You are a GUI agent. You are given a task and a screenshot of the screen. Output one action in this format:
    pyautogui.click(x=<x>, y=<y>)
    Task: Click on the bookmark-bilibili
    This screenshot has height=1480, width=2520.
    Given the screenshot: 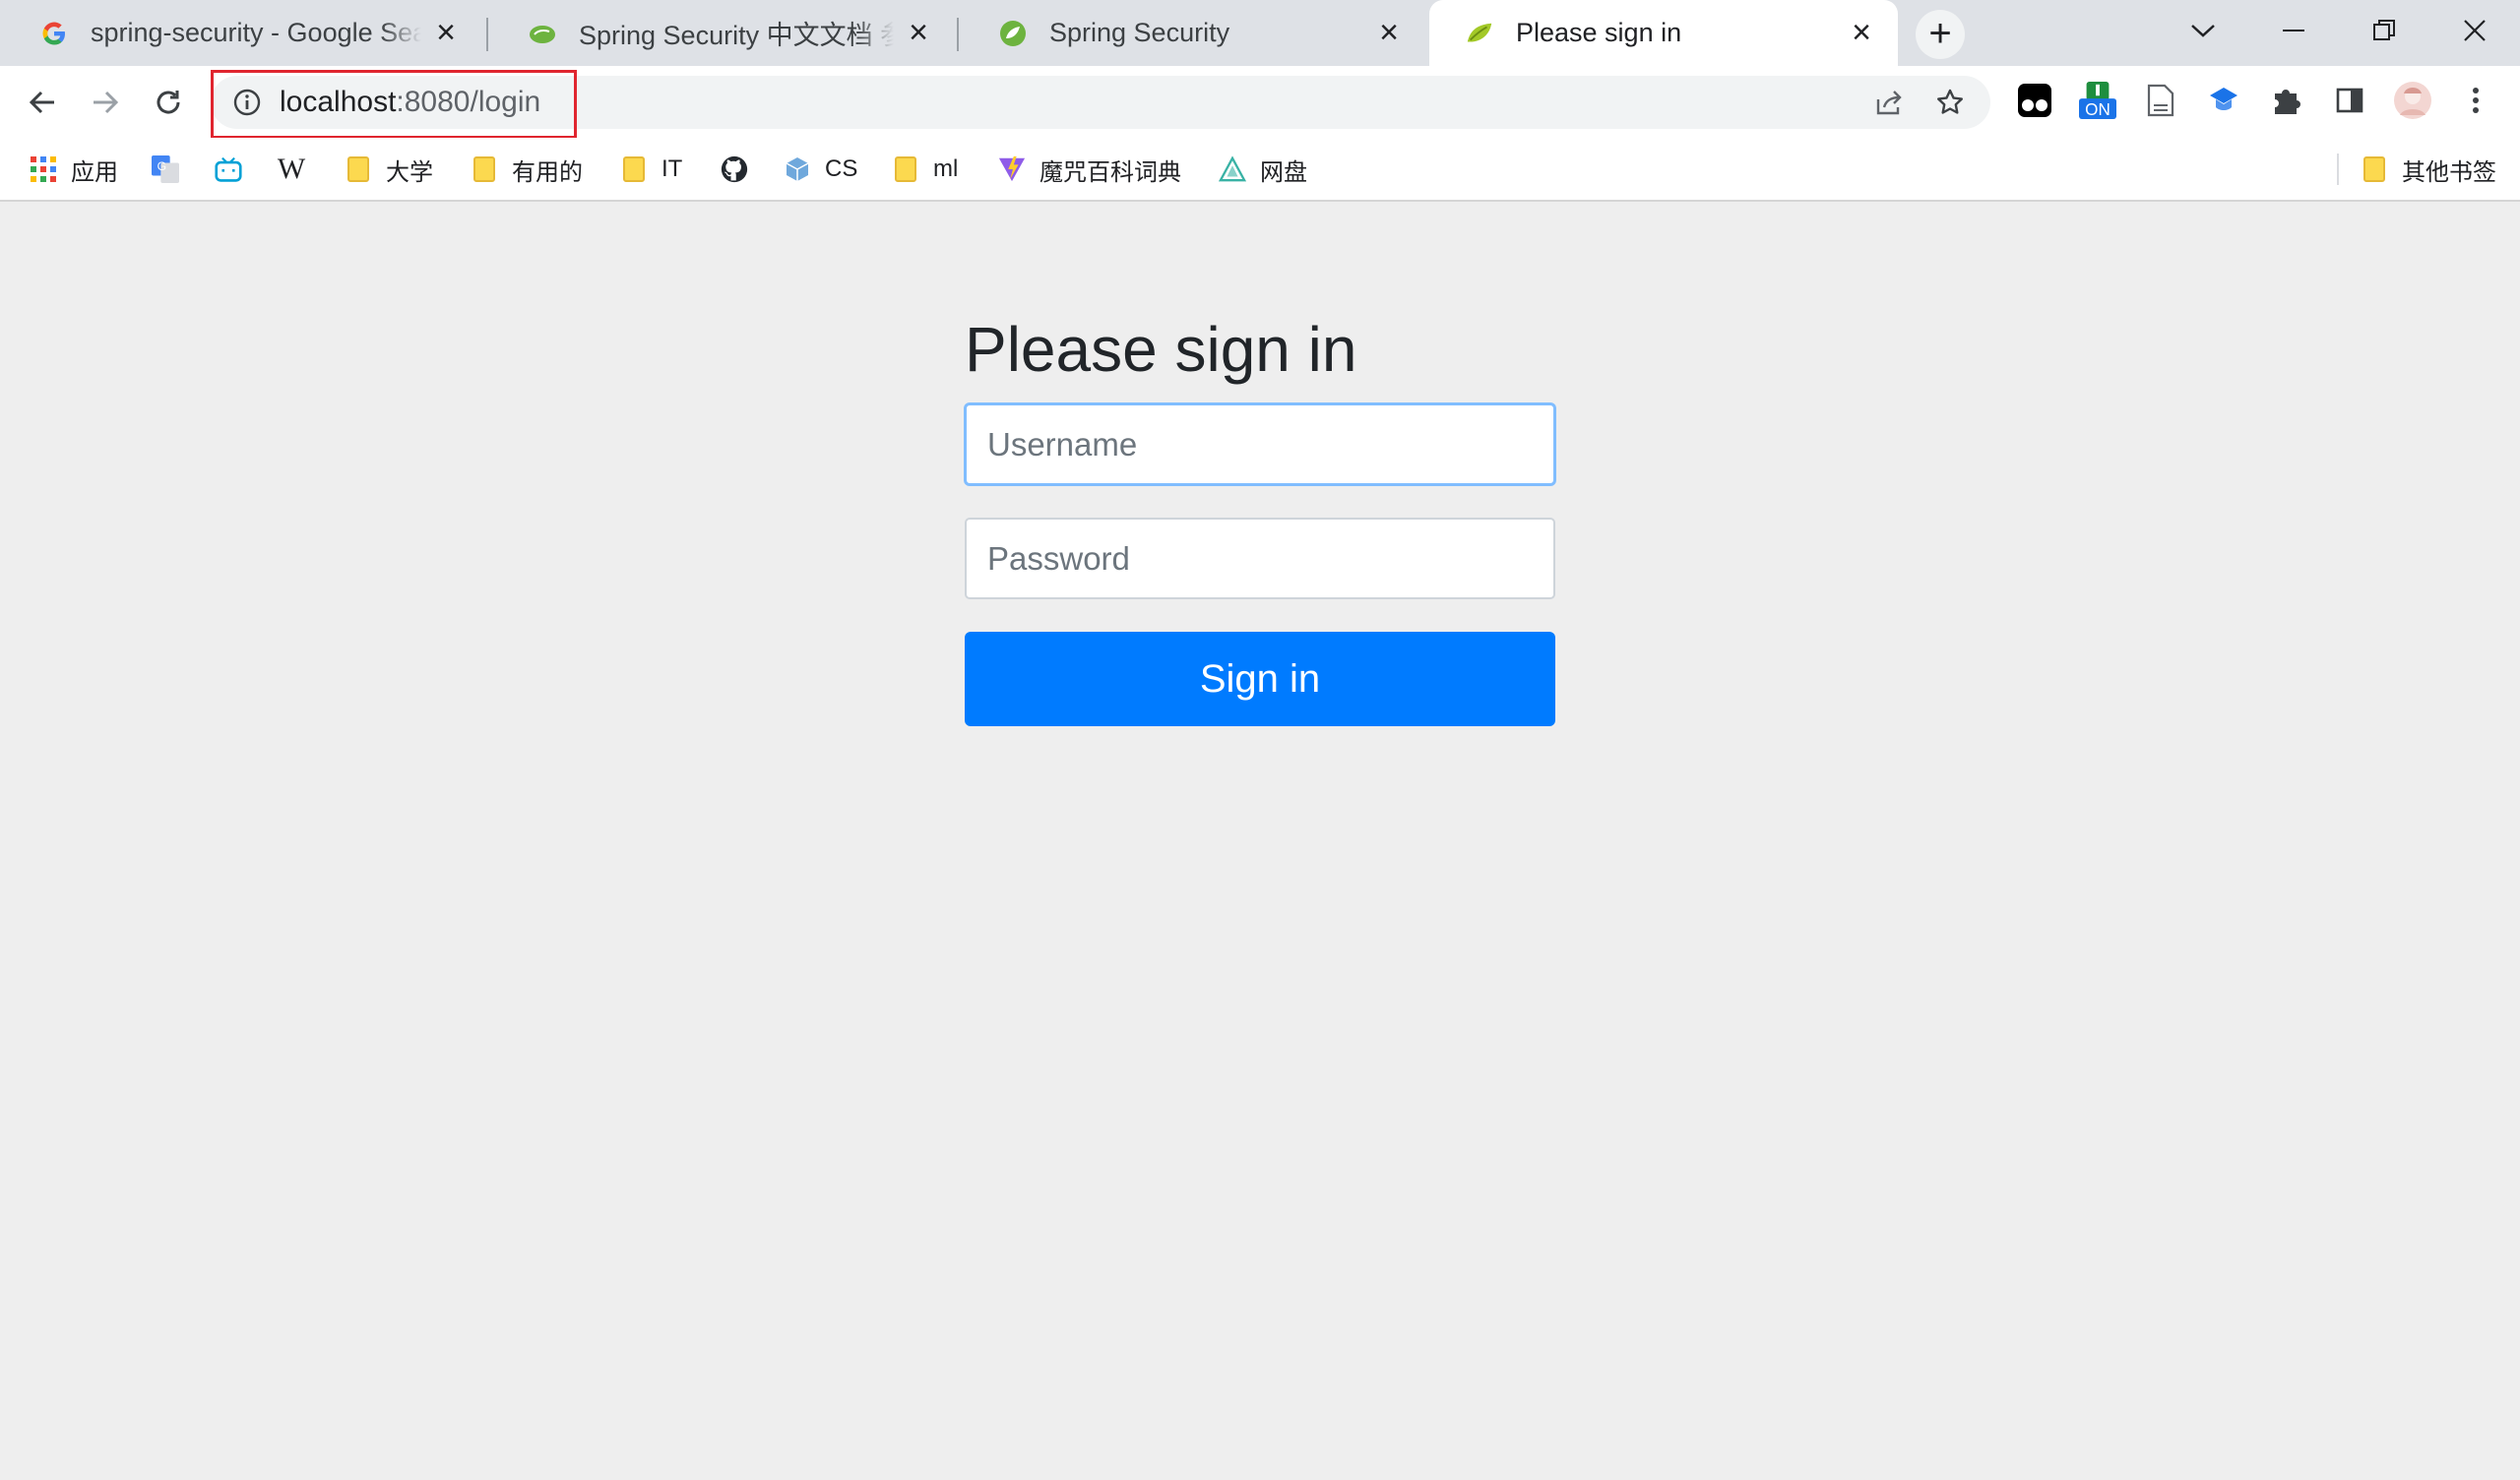 What is the action you would take?
    pyautogui.click(x=235, y=170)
    